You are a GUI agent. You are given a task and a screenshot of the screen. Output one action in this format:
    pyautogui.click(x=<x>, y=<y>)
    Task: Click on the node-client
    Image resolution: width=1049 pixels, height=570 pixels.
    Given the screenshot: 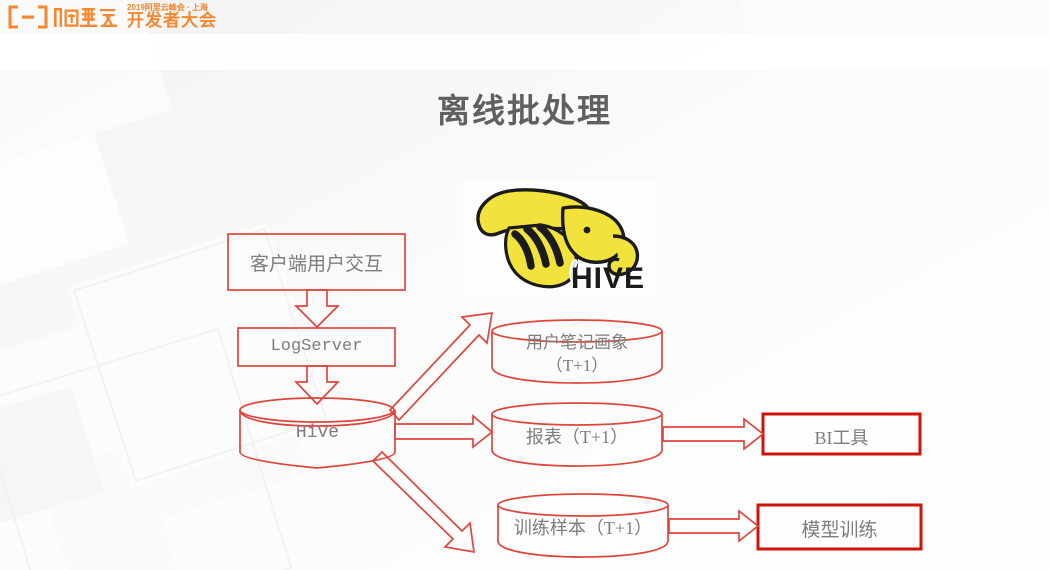 What is the action you would take?
    pyautogui.click(x=316, y=262)
    